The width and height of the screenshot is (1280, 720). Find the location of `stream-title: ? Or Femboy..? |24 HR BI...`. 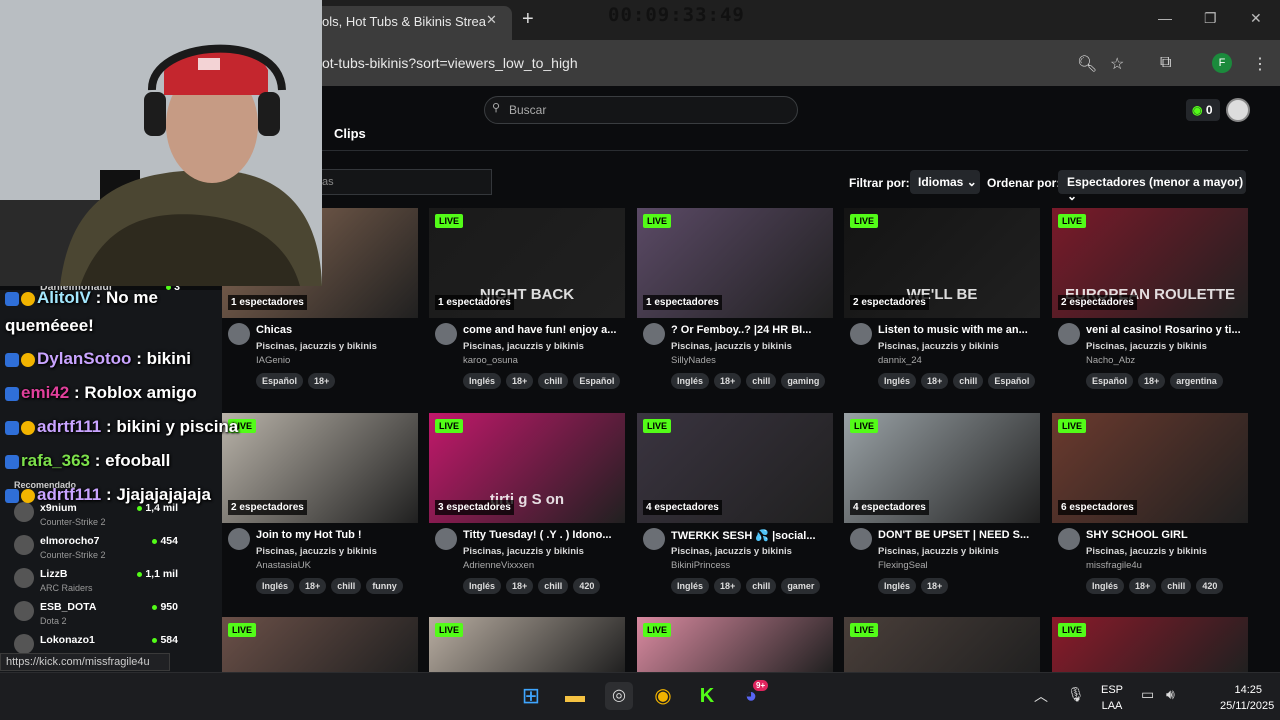

stream-title: ? Or Femboy..? |24 HR BI... is located at coordinates (751, 330).